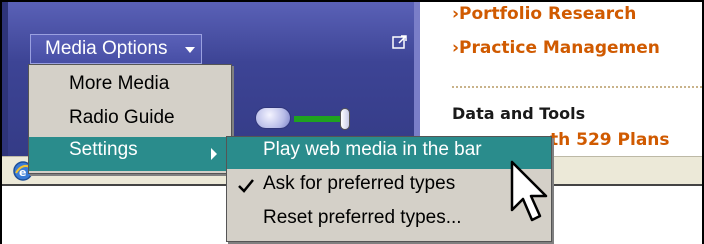 Image resolution: width=704 pixels, height=244 pixels. I want to click on menu-item-label: More Media, so click(119, 83).